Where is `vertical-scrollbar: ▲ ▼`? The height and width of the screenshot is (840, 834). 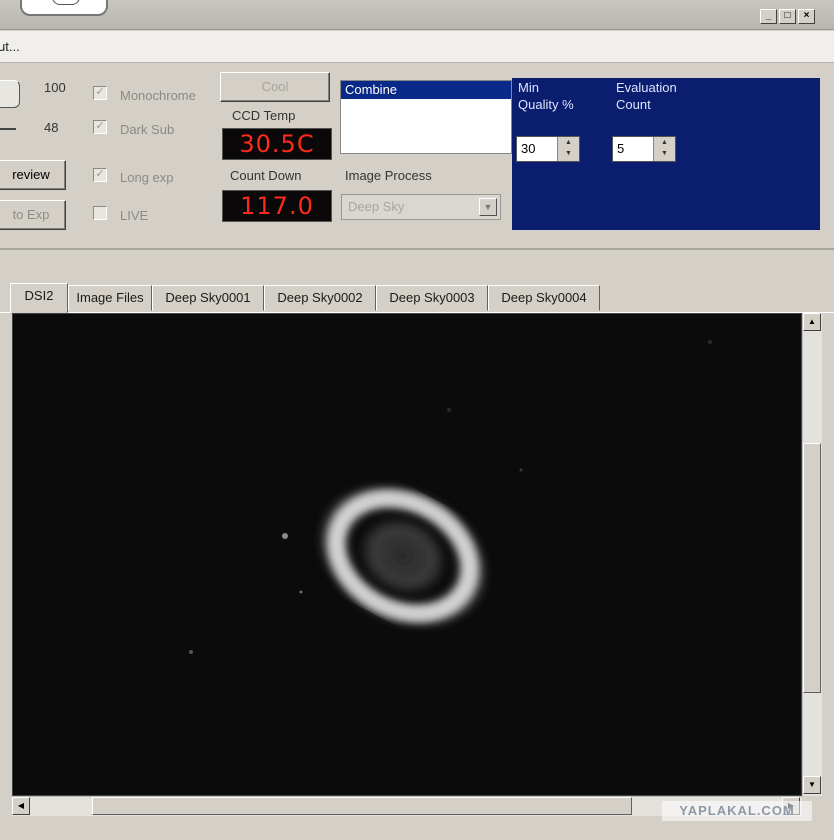 vertical-scrollbar: ▲ ▼ is located at coordinates (812, 554).